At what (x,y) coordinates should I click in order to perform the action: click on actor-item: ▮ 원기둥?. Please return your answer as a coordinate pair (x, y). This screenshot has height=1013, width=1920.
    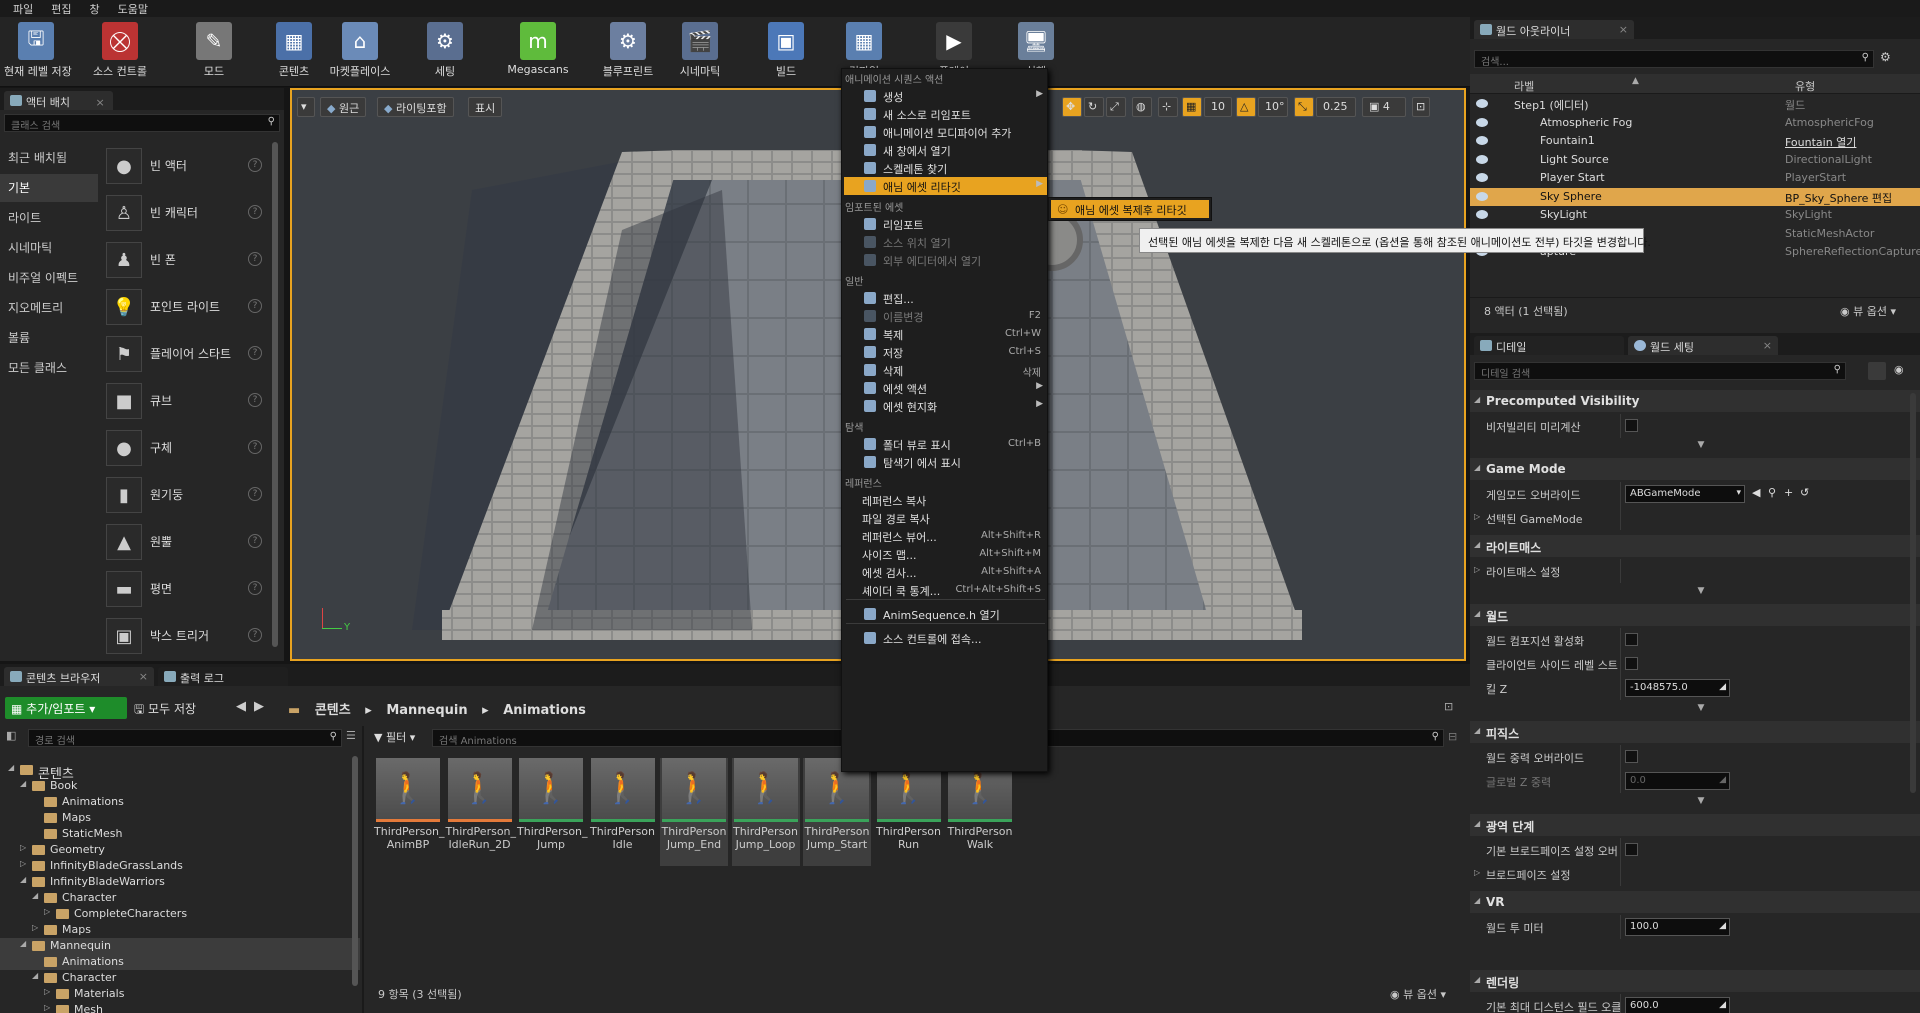
    Looking at the image, I should click on (184, 495).